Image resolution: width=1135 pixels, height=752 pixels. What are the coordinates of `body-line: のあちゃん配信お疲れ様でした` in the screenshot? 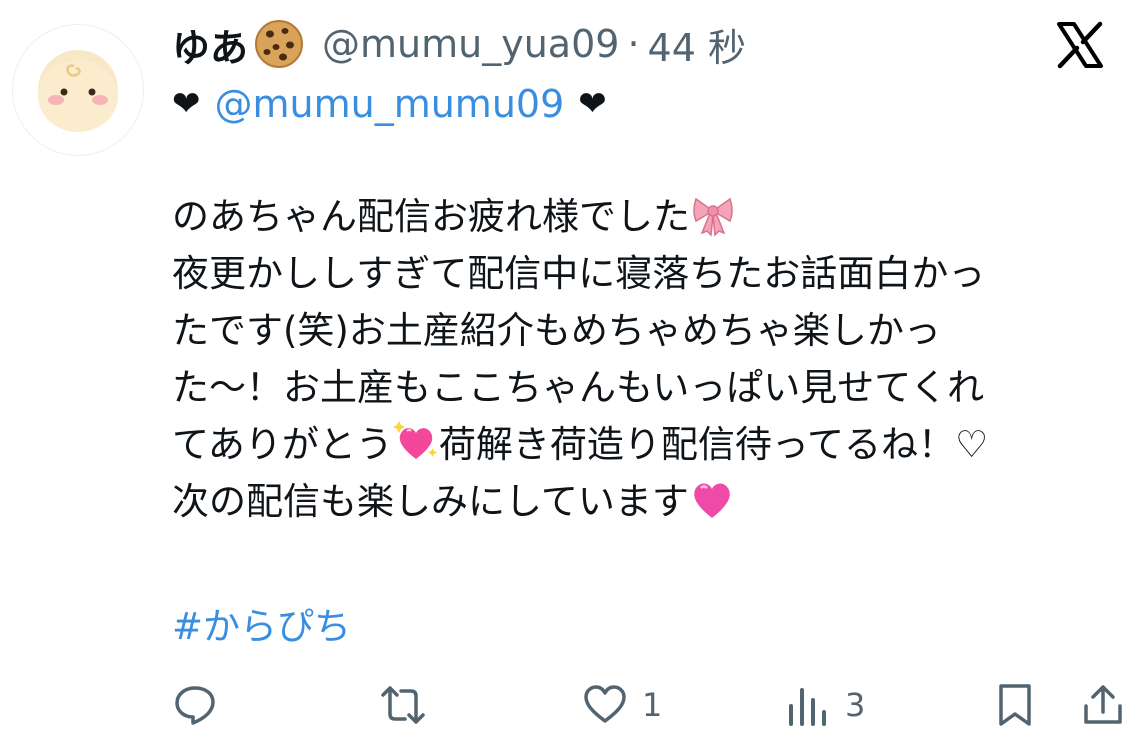 It's located at (644, 216).